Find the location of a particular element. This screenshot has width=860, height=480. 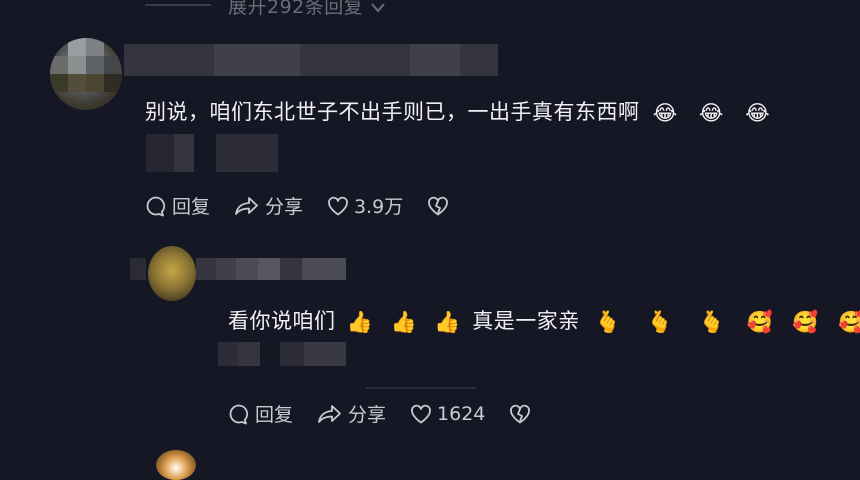

chevron-down-icon is located at coordinates (378, 7).